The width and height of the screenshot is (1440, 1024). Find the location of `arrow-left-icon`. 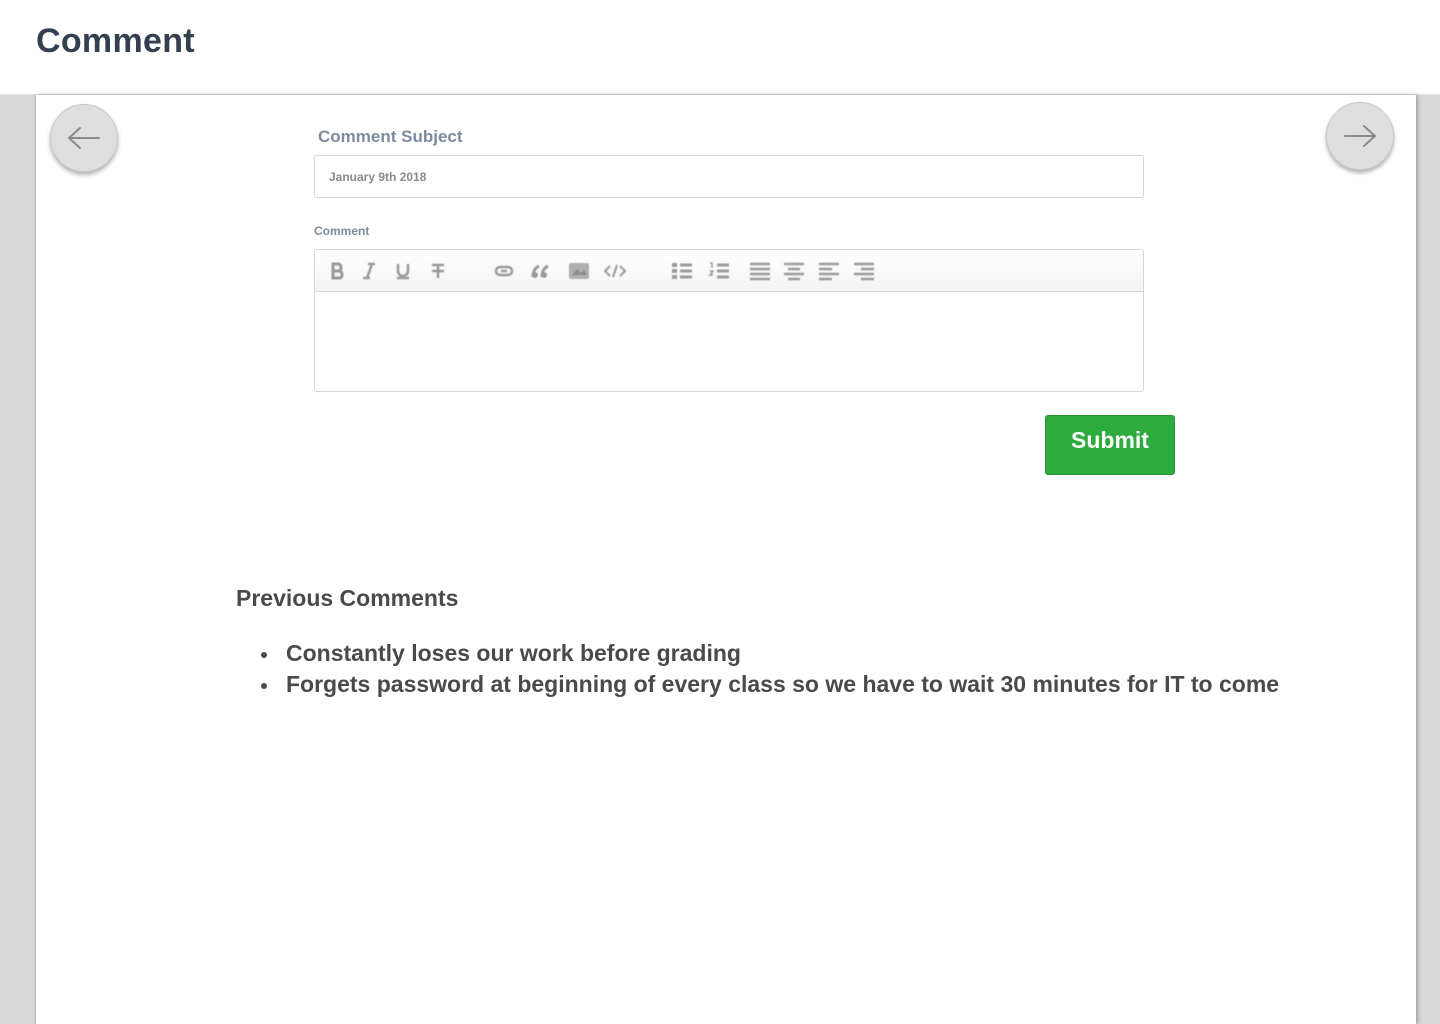

arrow-left-icon is located at coordinates (84, 138).